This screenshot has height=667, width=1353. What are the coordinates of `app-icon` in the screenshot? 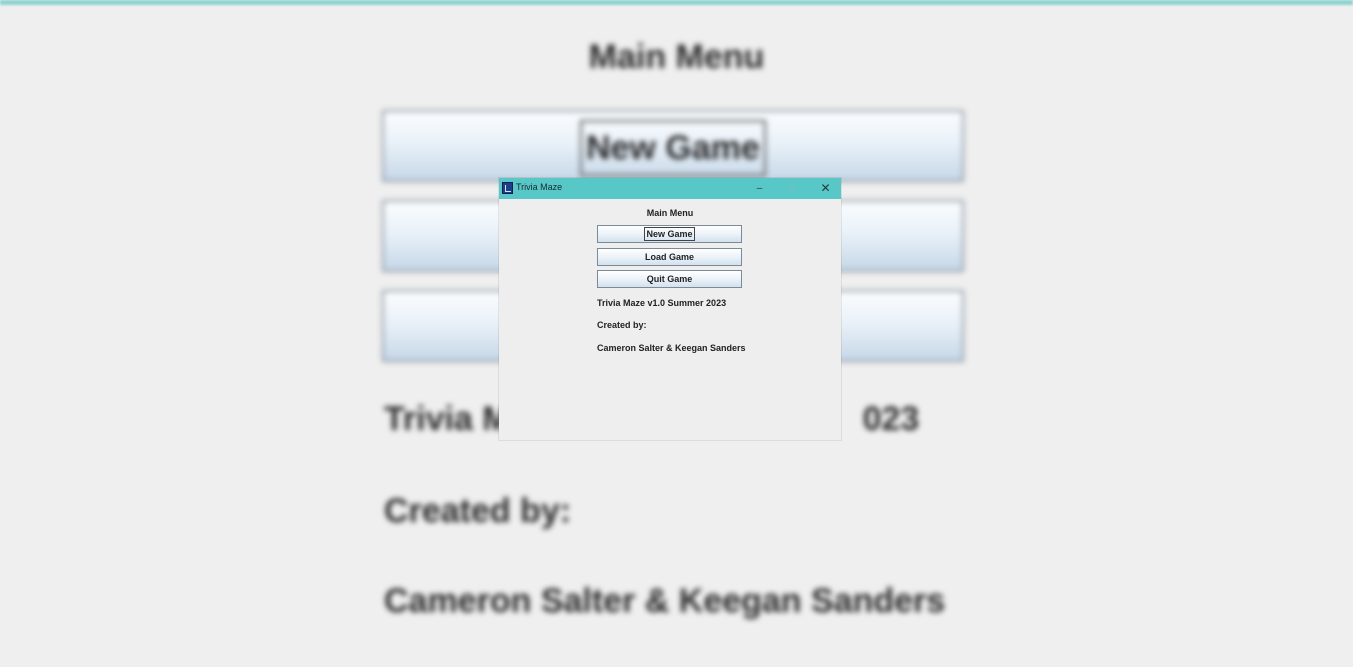 It's located at (507, 188).